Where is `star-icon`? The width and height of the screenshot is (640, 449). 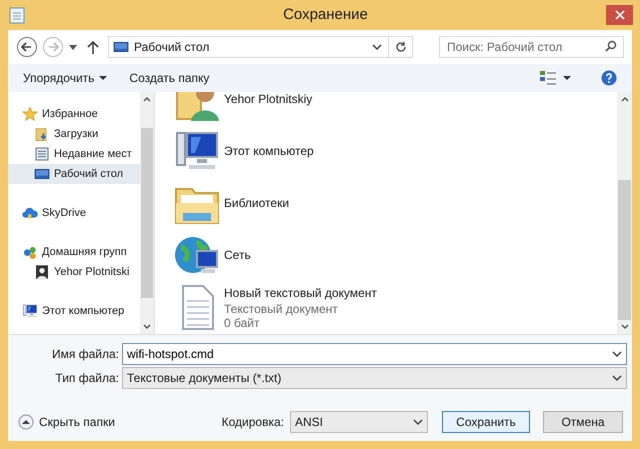 star-icon is located at coordinates (30, 114).